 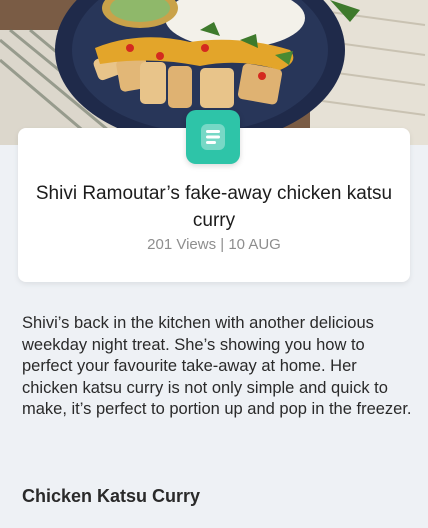 I want to click on article-type-badge, so click(x=213, y=137).